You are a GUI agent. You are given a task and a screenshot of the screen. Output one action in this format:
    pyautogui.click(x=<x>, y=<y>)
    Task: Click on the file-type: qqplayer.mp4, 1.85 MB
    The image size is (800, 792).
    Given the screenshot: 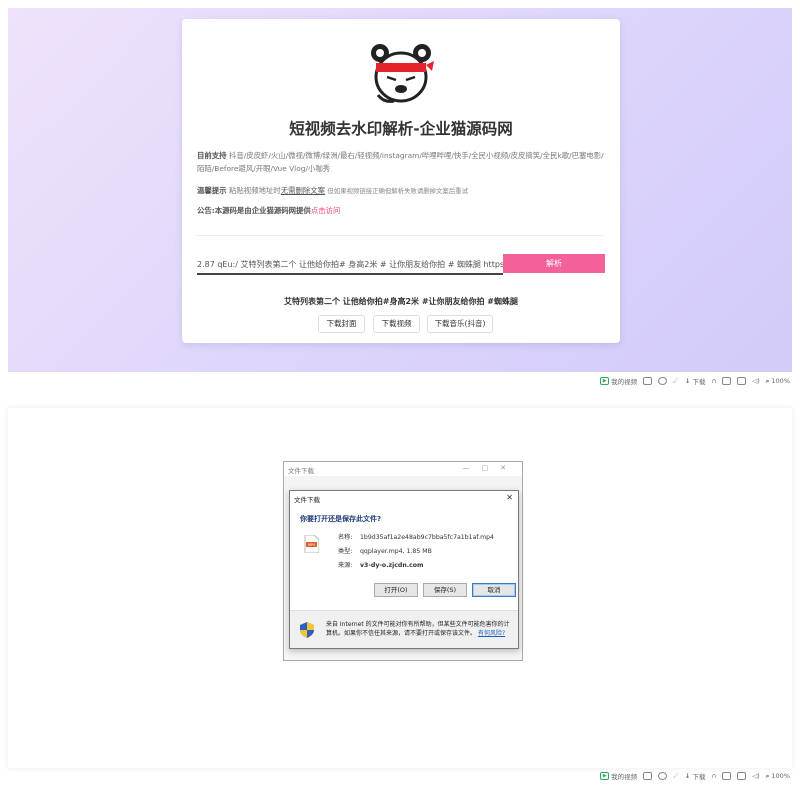 What is the action you would take?
    pyautogui.click(x=396, y=551)
    